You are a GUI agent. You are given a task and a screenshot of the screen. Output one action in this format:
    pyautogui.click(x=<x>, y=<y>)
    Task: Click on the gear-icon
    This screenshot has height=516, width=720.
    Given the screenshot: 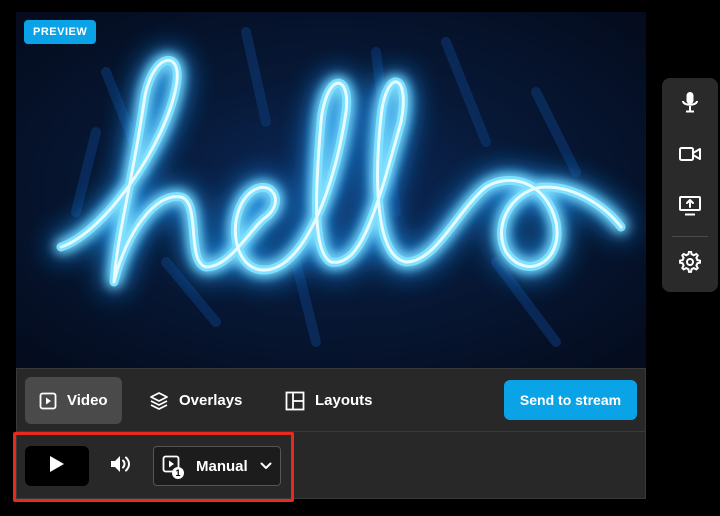 What is the action you would take?
    pyautogui.click(x=690, y=264)
    